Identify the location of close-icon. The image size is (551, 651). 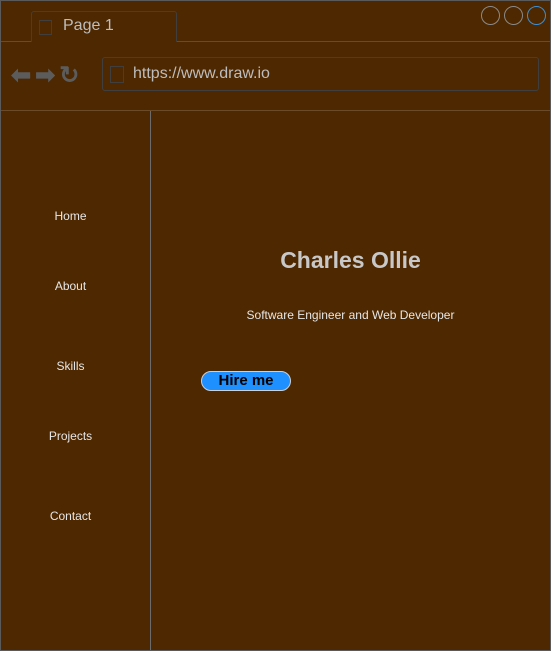
(536, 15).